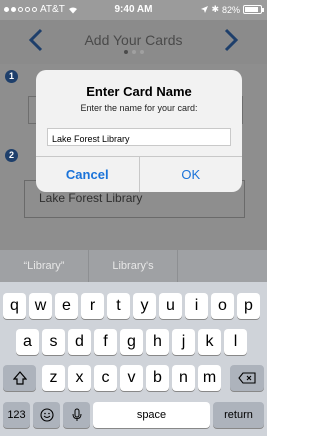 This screenshot has height=436, width=320. I want to click on navigation-bar: Add Your Cards, so click(133, 42).